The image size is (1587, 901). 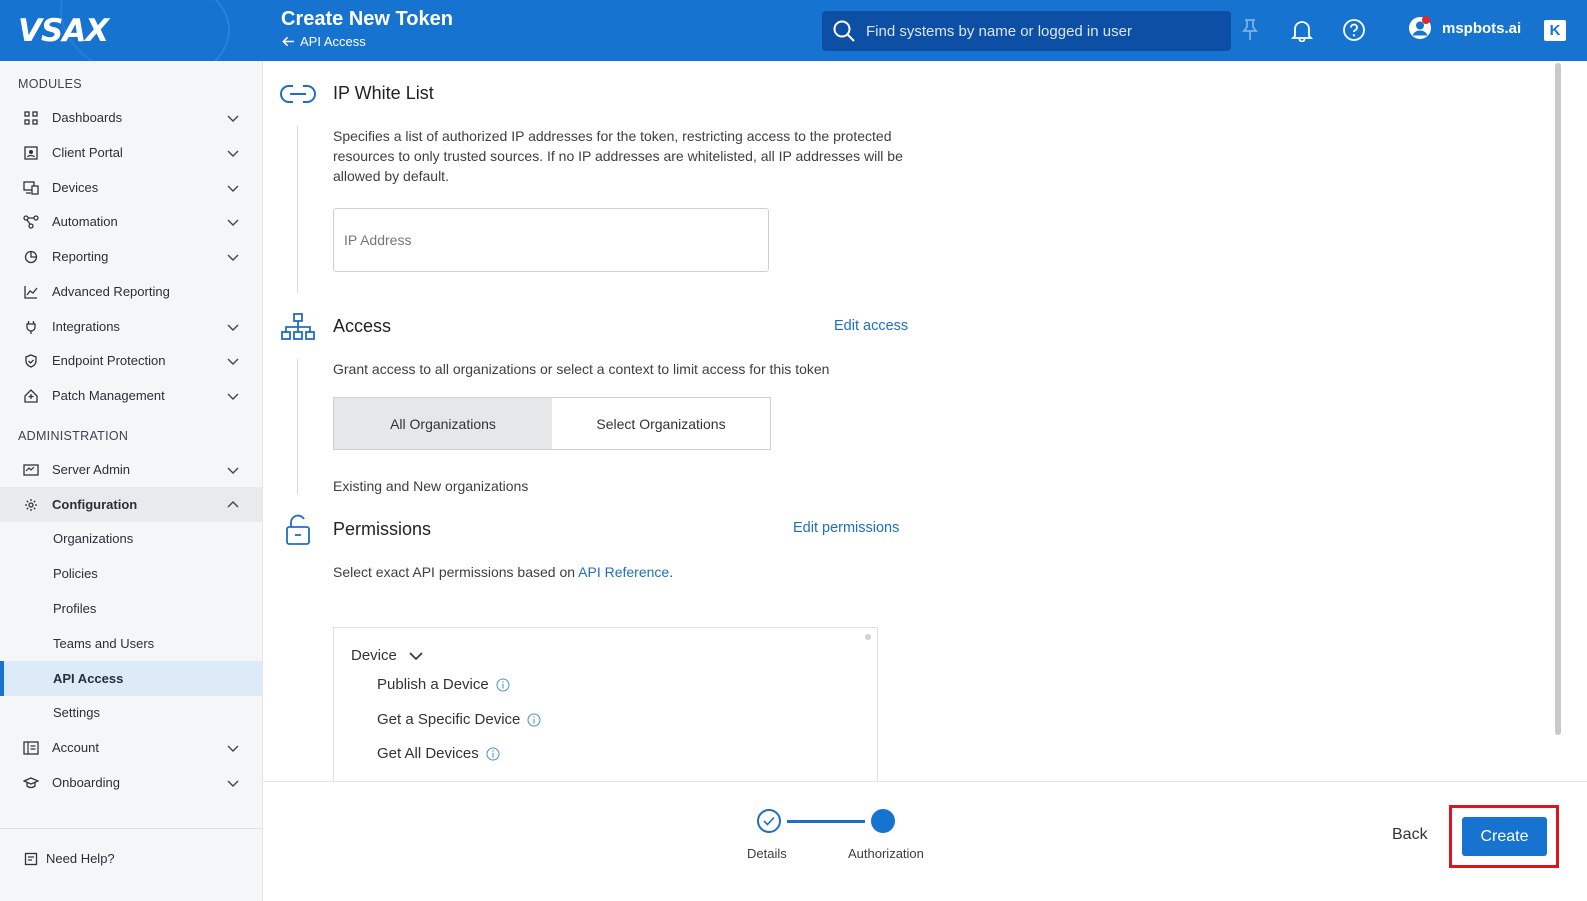 I want to click on pin-icon, so click(x=1250, y=30).